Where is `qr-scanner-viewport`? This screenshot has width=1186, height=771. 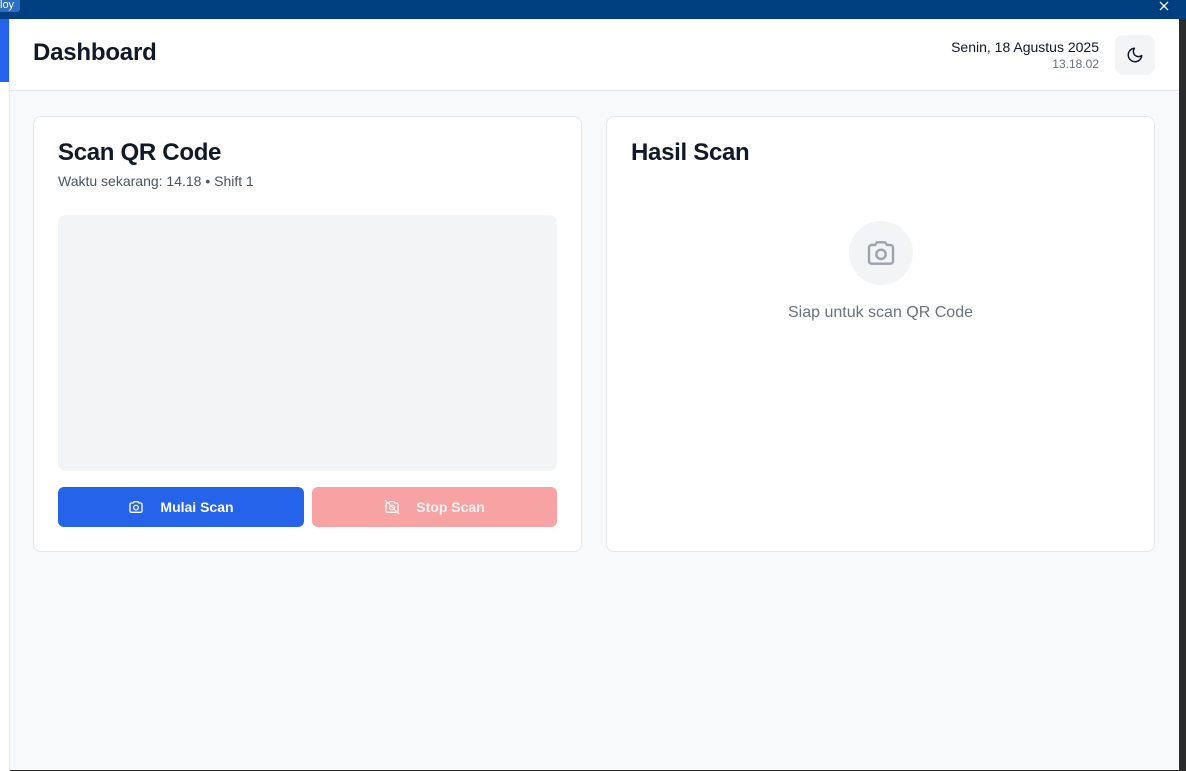 qr-scanner-viewport is located at coordinates (307, 343).